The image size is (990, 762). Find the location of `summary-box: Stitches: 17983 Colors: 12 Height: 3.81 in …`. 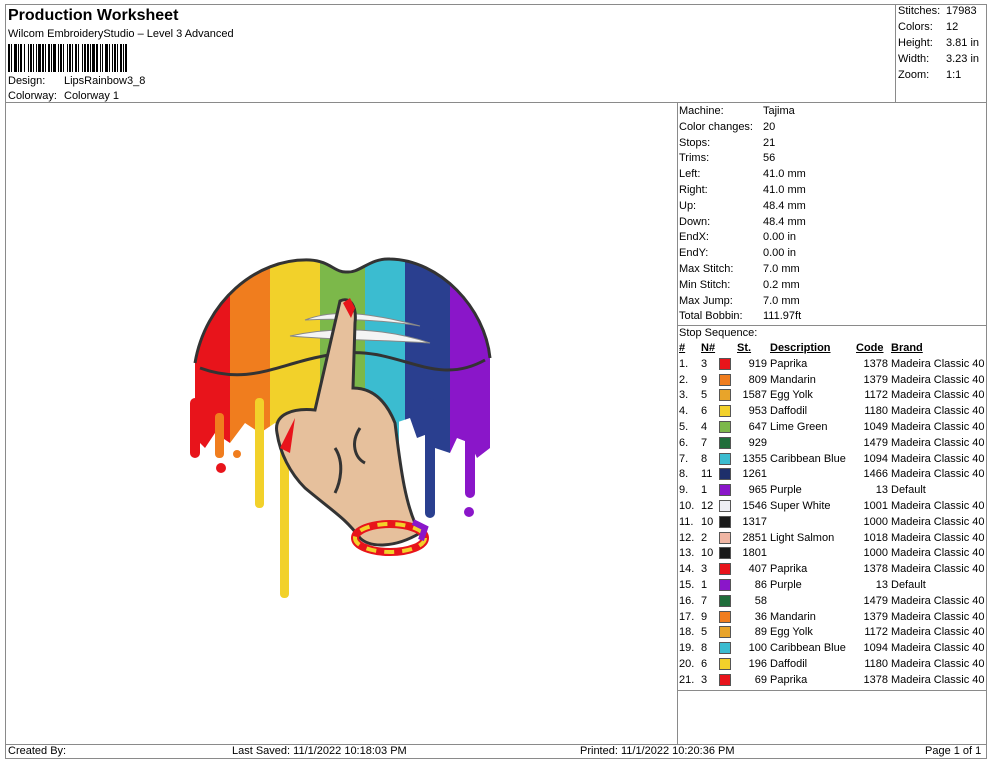

summary-box: Stitches: 17983 Colors: 12 Height: 3.81 in … is located at coordinates (941, 53).